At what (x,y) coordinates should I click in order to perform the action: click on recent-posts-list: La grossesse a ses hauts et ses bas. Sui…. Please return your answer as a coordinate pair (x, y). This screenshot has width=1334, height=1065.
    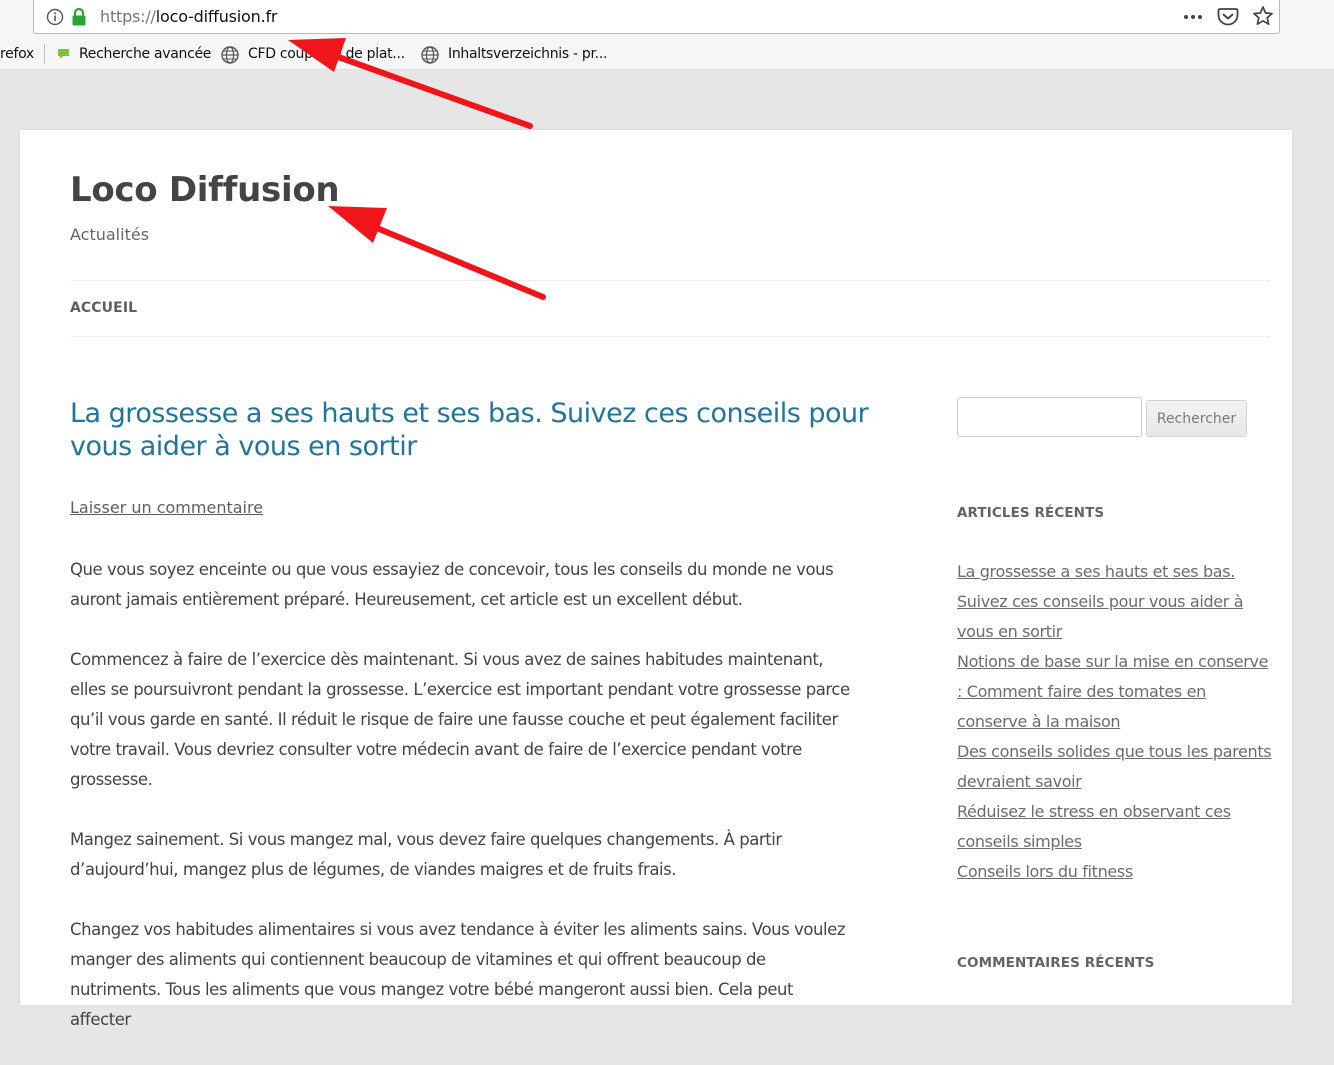
    Looking at the image, I should click on (1114, 722).